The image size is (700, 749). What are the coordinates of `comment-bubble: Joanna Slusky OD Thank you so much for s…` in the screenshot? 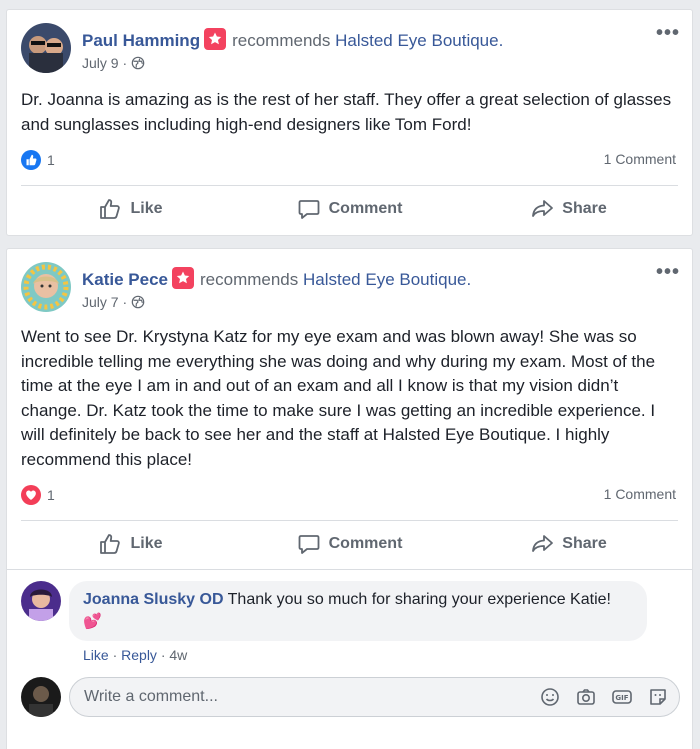 It's located at (358, 611).